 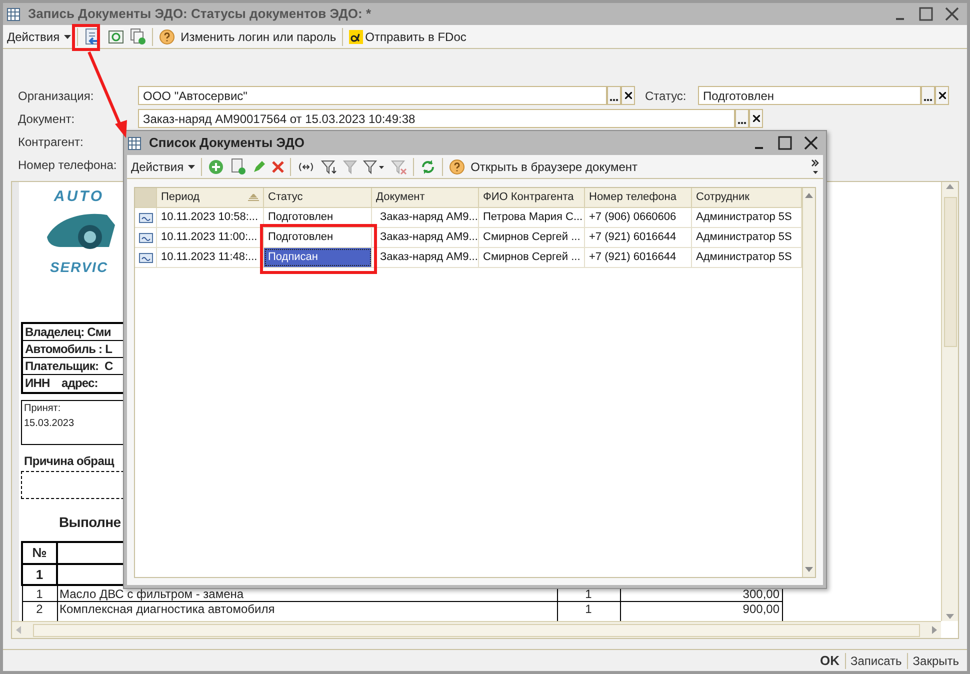 What do you see at coordinates (259, 167) in the screenshot?
I see `pencil-icon` at bounding box center [259, 167].